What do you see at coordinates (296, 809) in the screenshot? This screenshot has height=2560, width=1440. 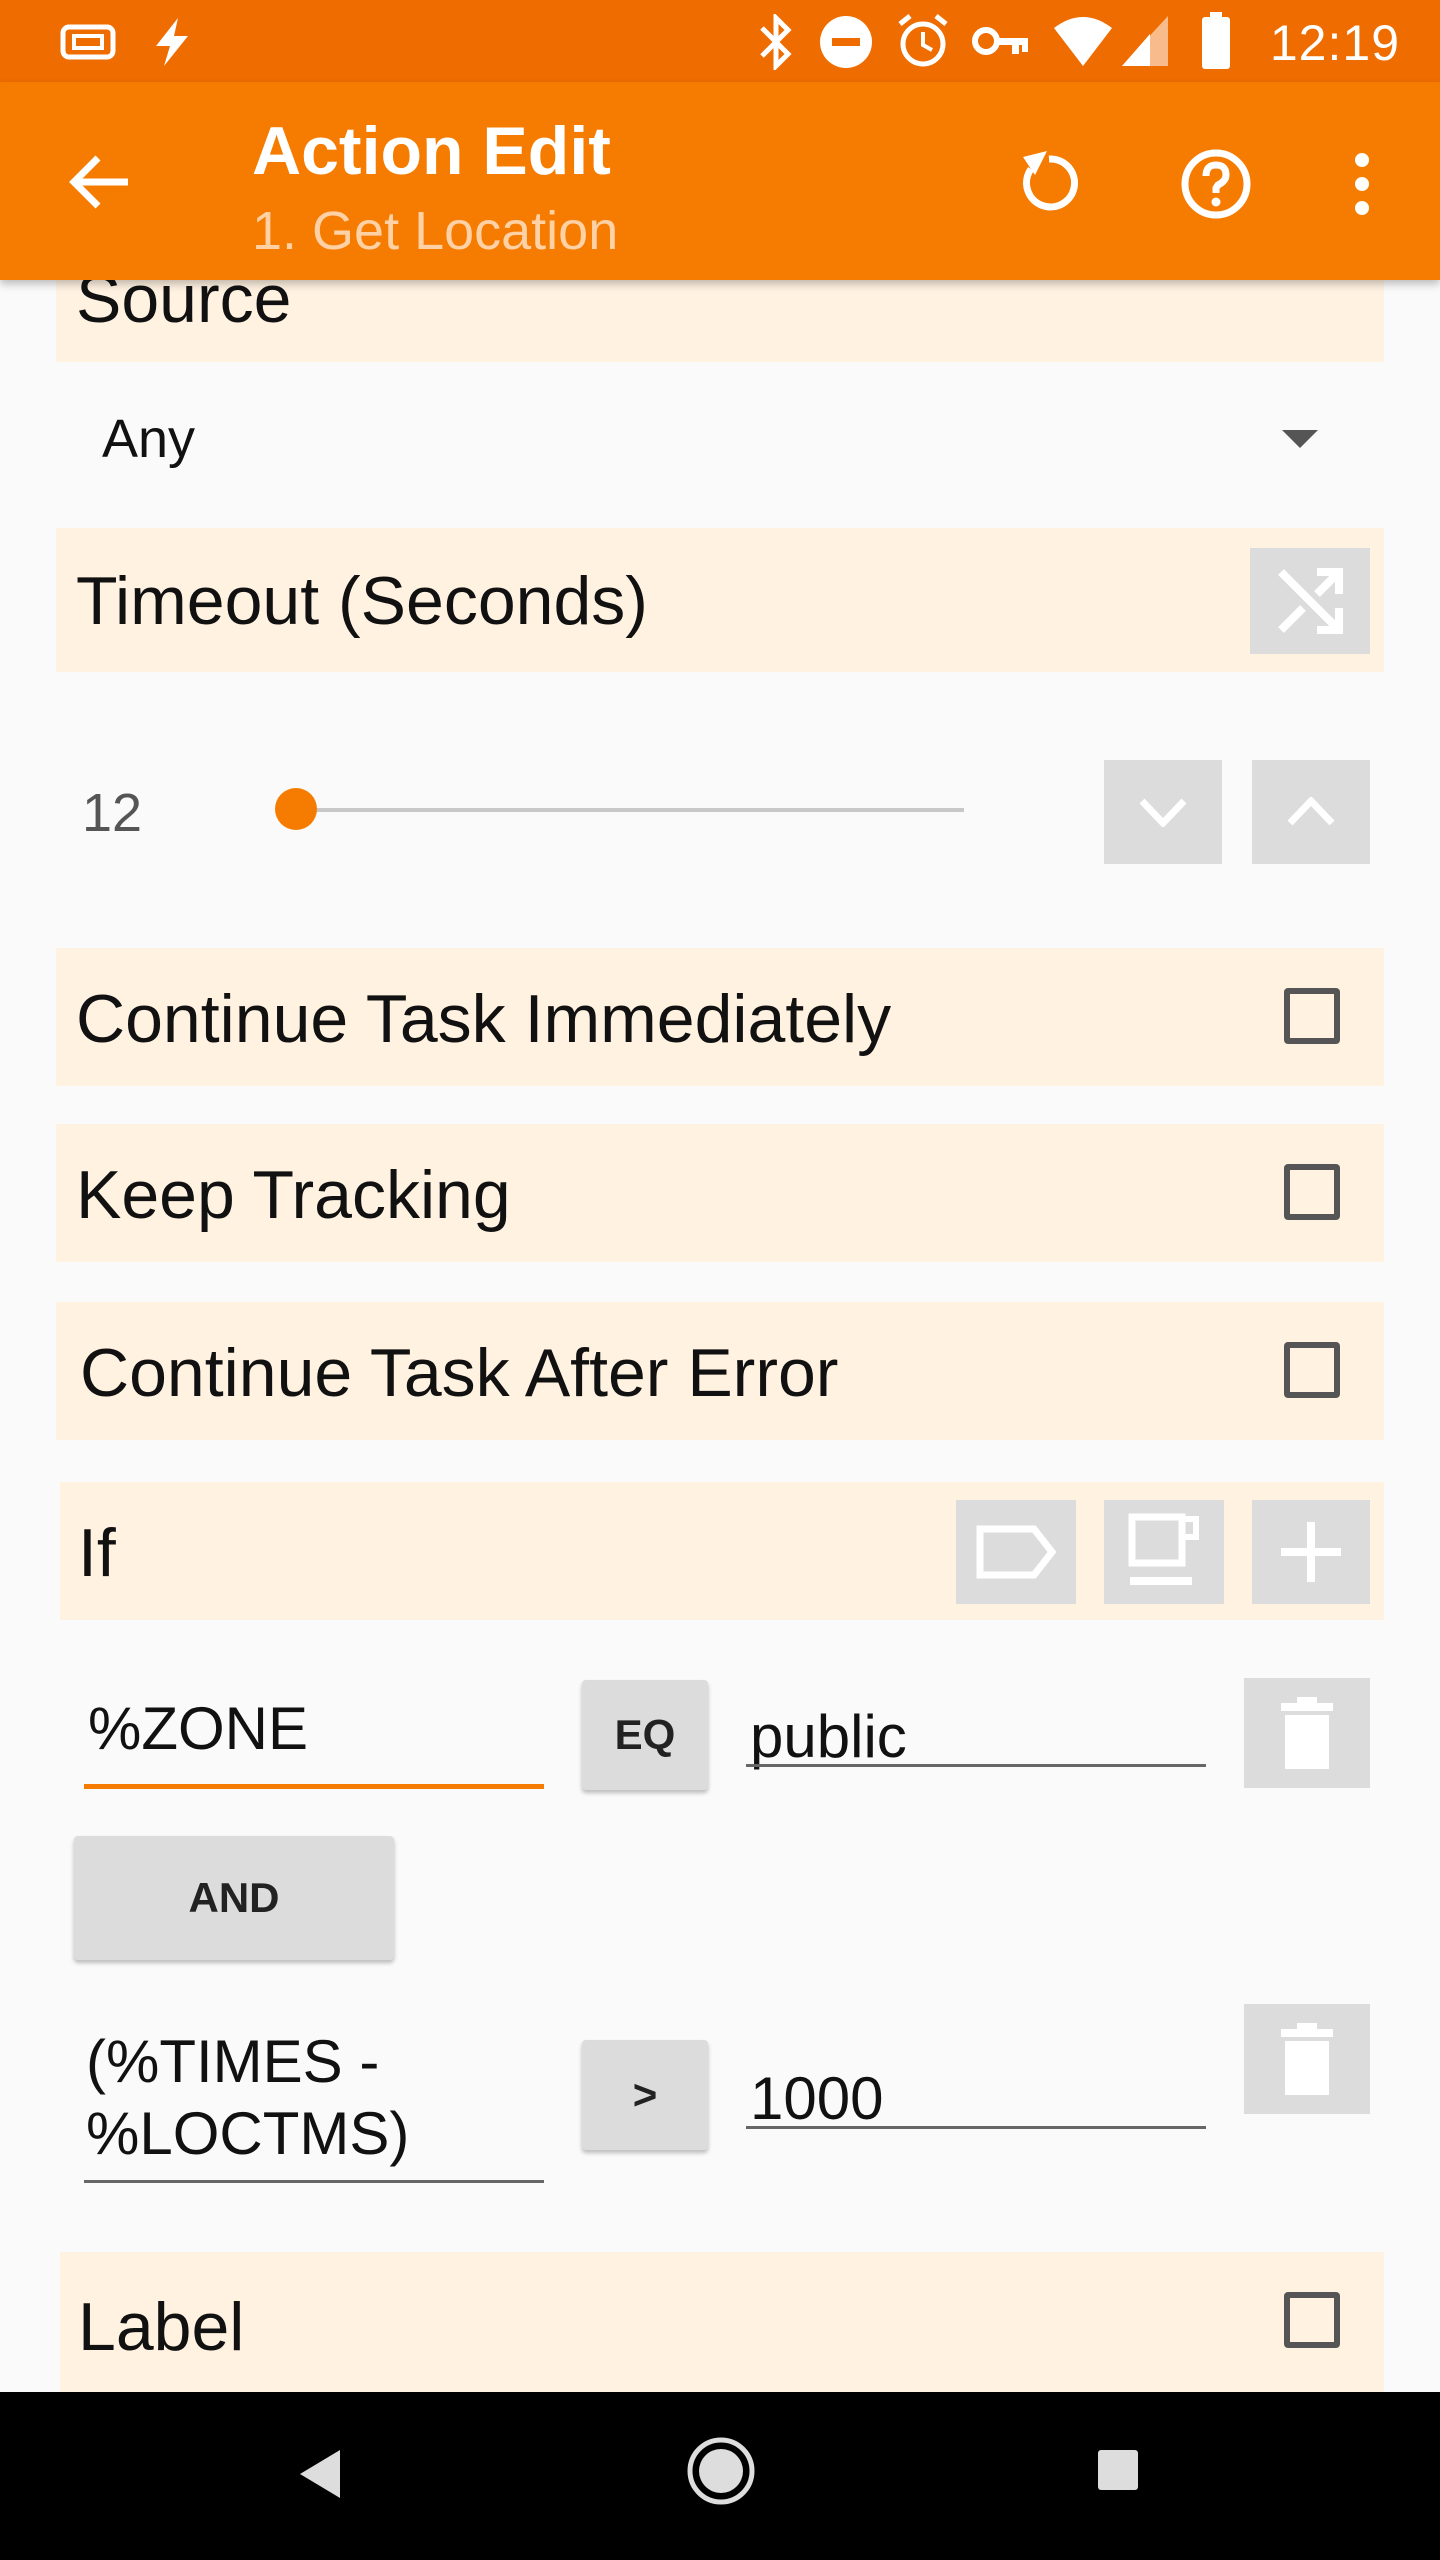 I see `slider-thumb` at bounding box center [296, 809].